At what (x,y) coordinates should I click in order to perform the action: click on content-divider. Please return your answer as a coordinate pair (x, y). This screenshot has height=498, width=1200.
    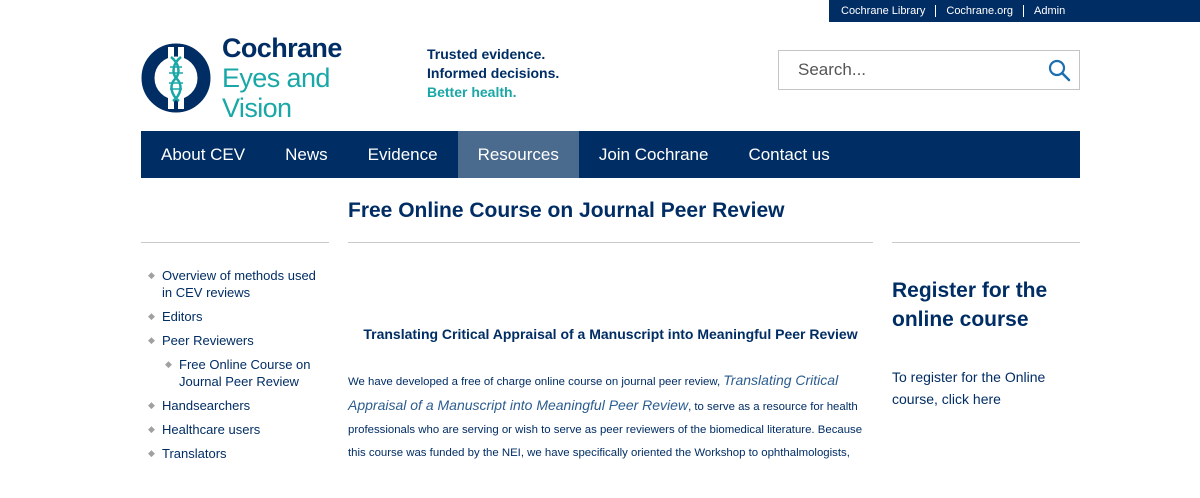
    Looking at the image, I should click on (610, 242).